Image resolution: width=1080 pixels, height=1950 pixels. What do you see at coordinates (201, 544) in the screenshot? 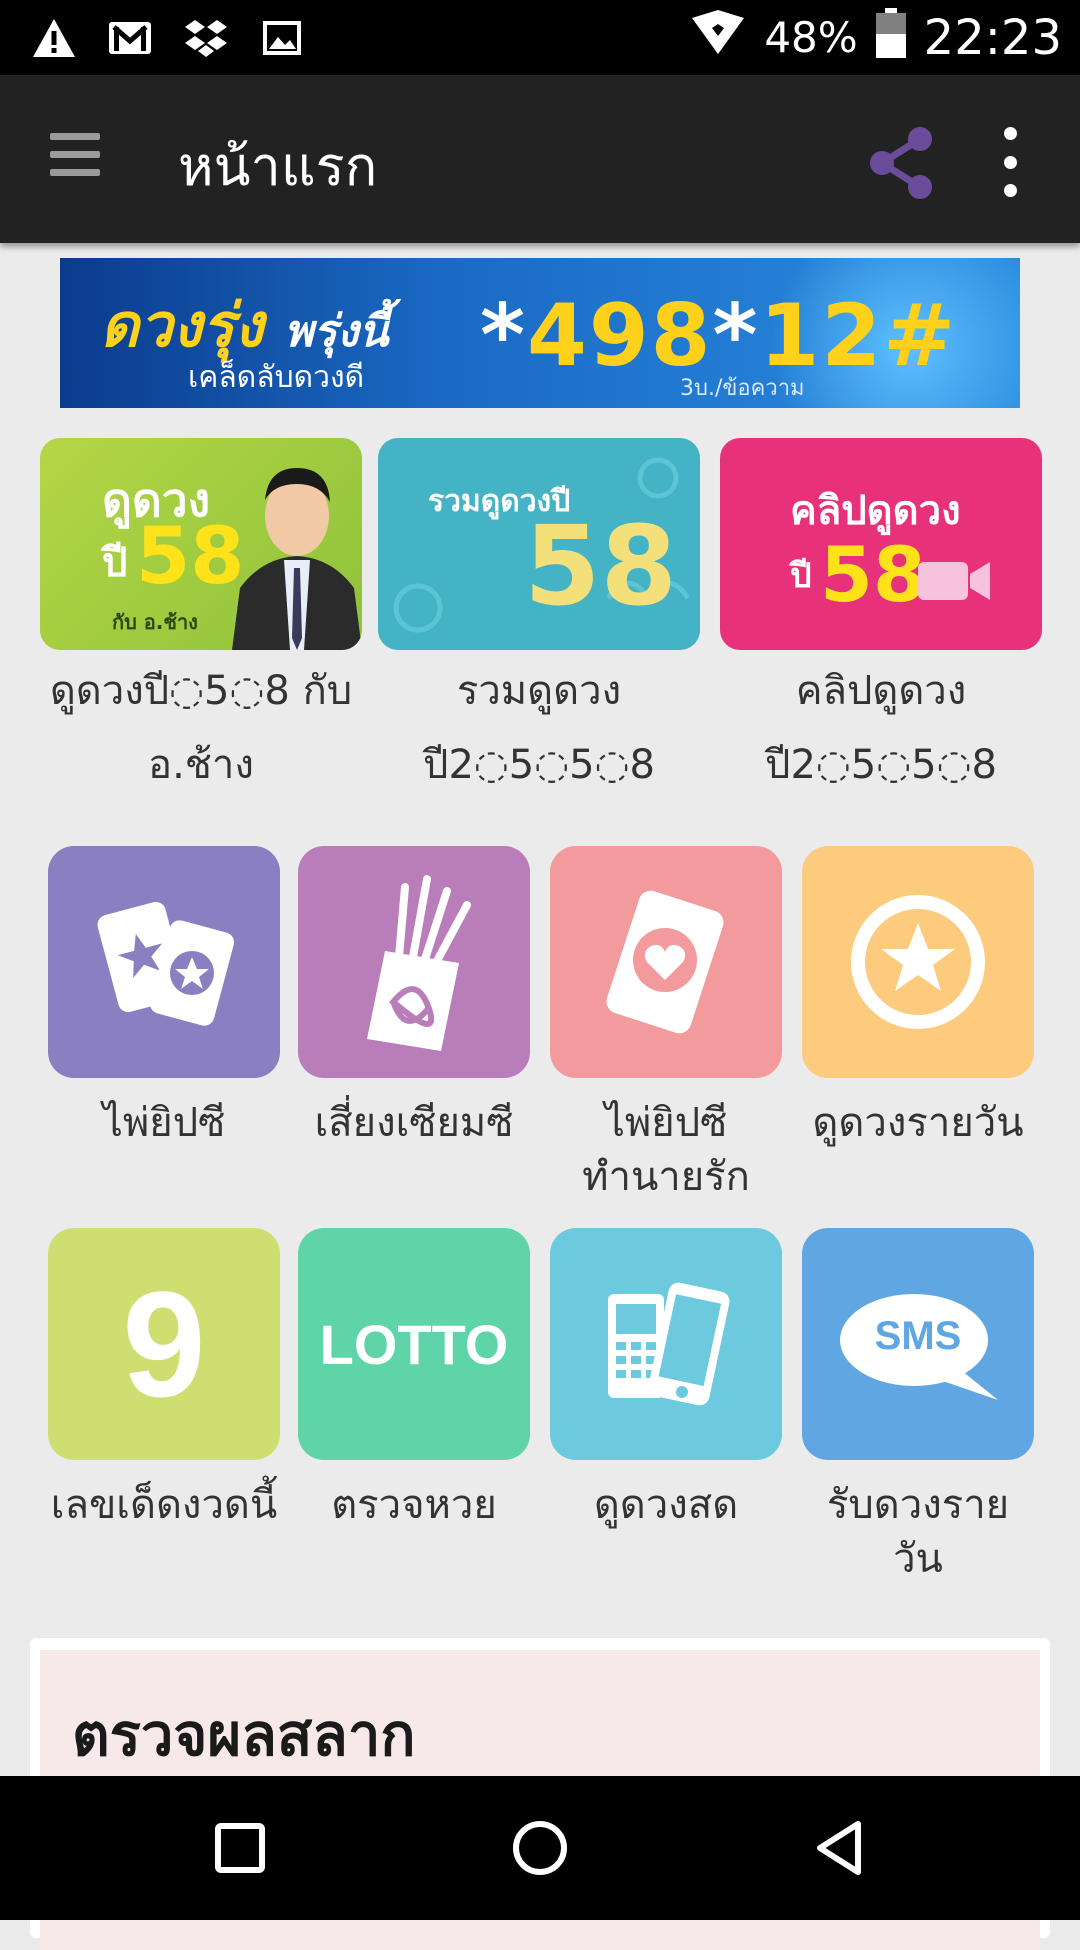
I see `featured-image: ดูดวง ปี 58 กับ อ.ช้าง` at bounding box center [201, 544].